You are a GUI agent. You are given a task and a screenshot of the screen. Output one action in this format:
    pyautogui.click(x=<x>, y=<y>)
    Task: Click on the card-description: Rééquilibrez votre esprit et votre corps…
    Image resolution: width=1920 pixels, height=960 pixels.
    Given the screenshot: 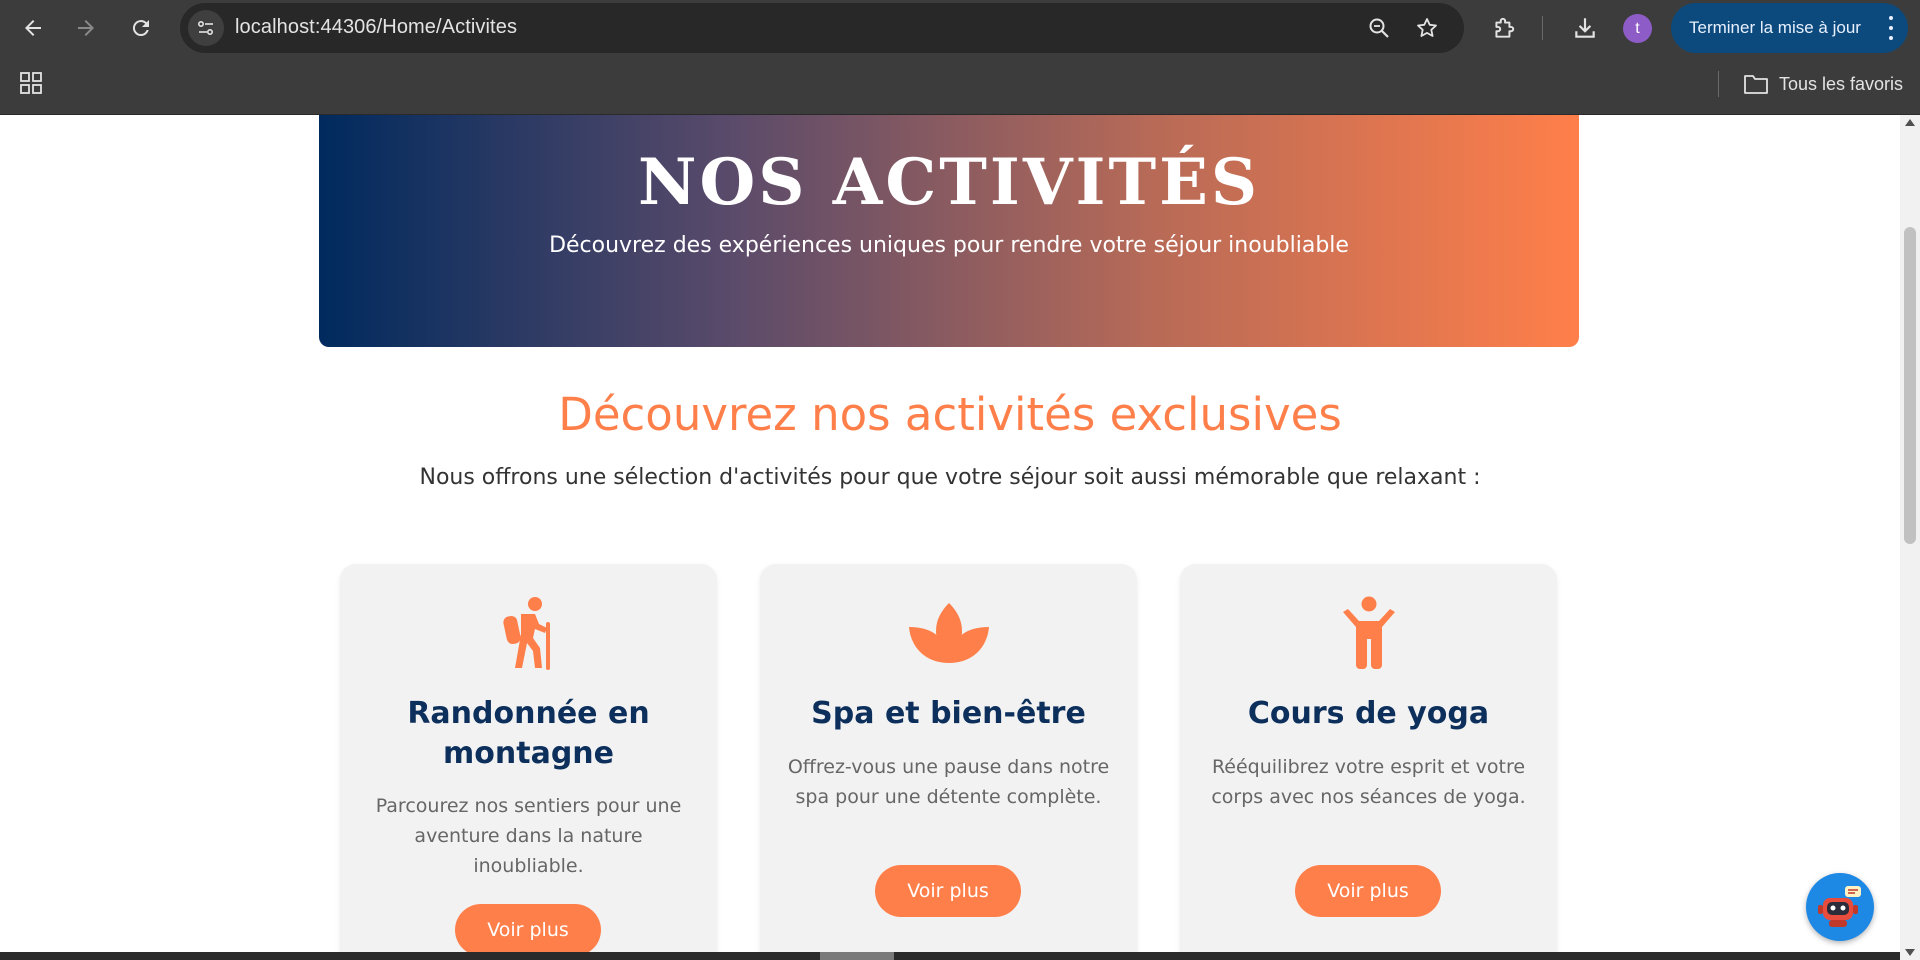 What is the action you would take?
    pyautogui.click(x=1368, y=782)
    